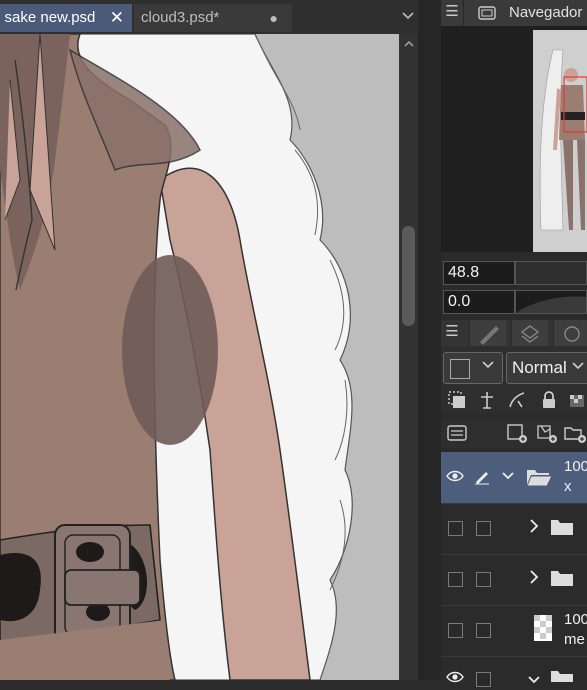  I want to click on document-tab-bar: n sake new.psd ✕ cloud3.psd* ●, so click(210, 17).